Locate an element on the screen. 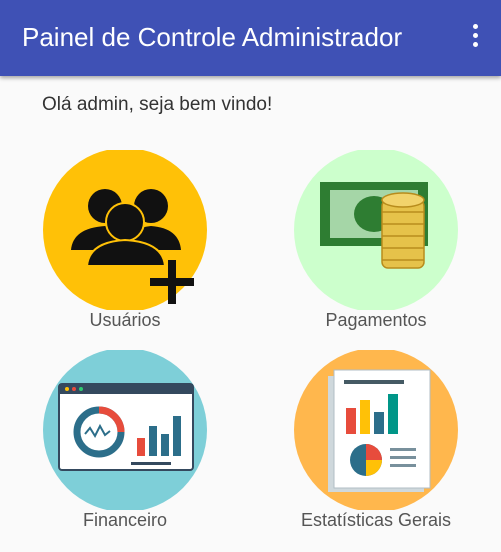 This screenshot has width=501, height=552. tile-label-usuarios: Usuários is located at coordinates (125, 320).